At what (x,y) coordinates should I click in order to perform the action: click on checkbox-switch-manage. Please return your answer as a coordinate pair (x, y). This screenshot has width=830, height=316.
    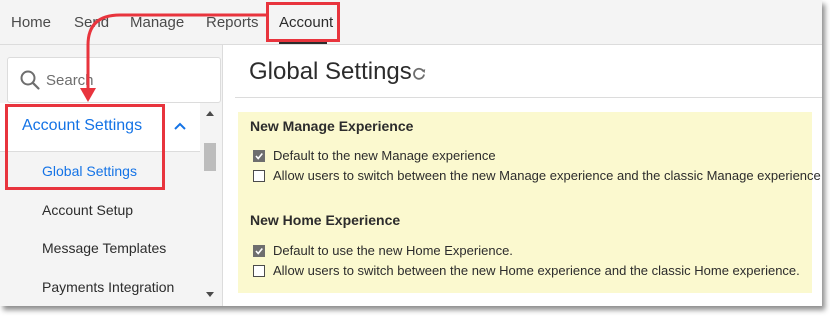
    Looking at the image, I should click on (259, 176).